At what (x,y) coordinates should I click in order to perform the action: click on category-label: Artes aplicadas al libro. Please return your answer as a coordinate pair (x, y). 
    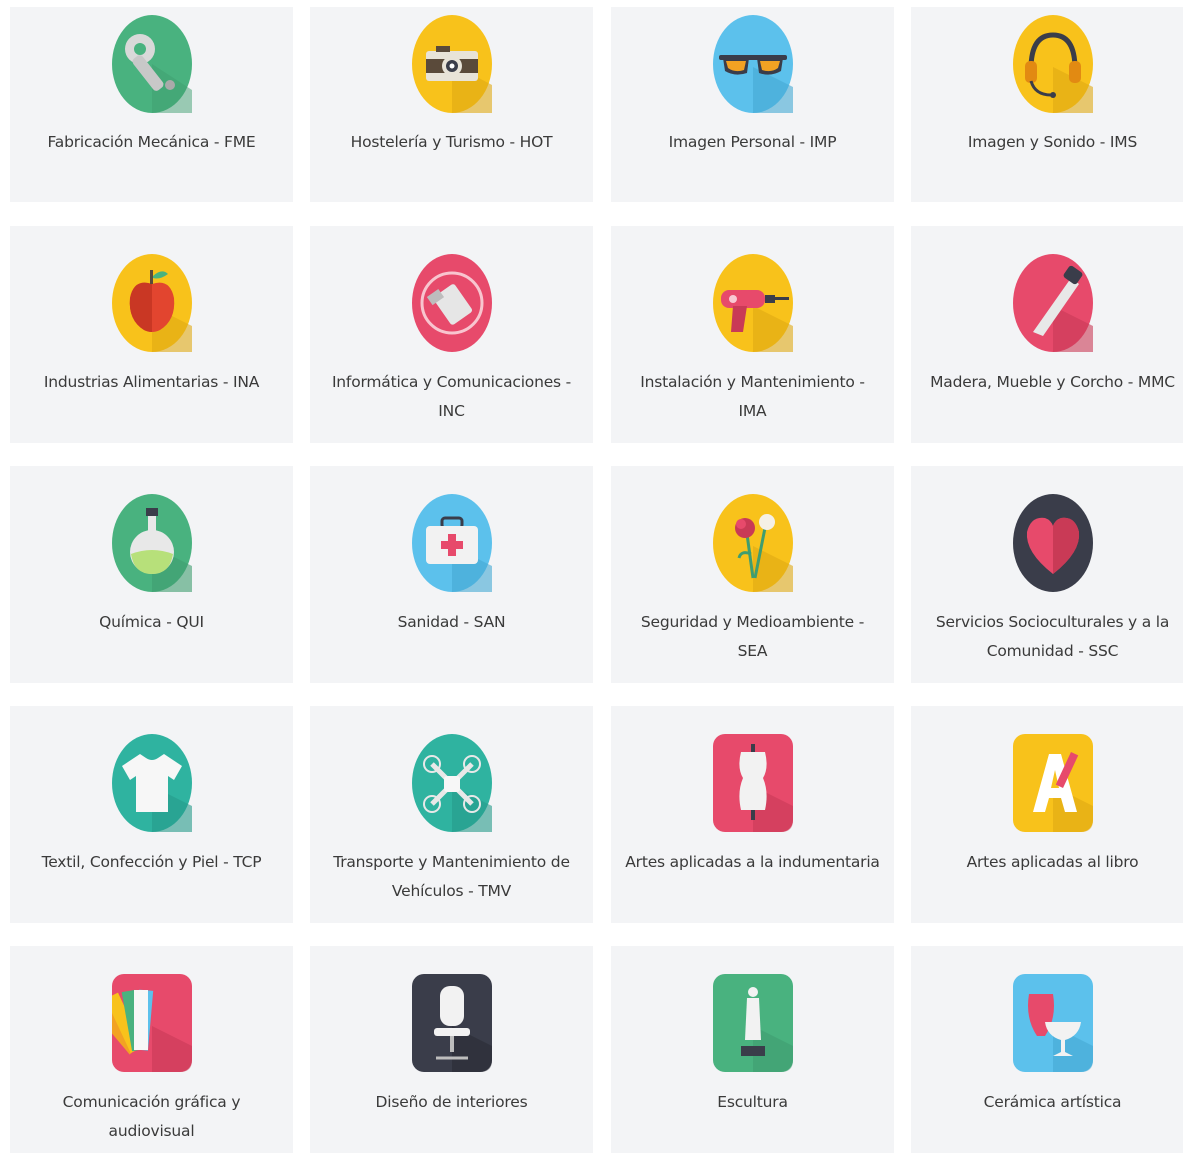
    Looking at the image, I should click on (1052, 862).